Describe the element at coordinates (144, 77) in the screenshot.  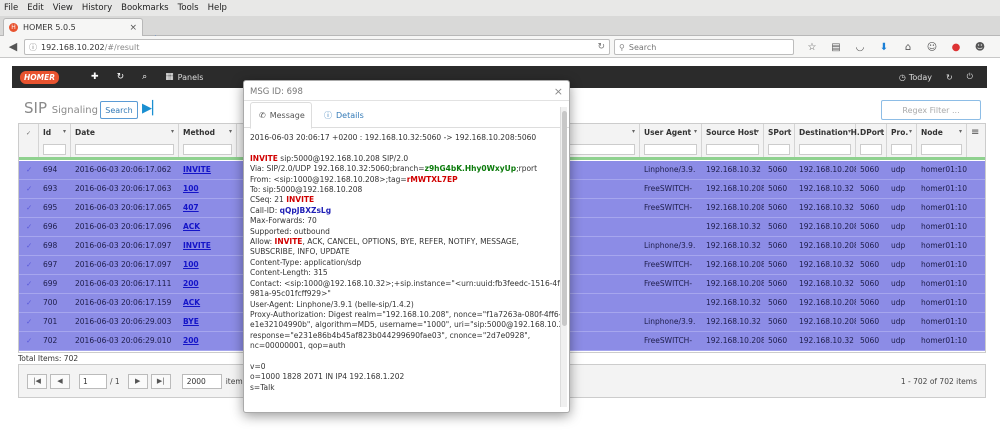
I see `search-icon: ⌕` at that location.